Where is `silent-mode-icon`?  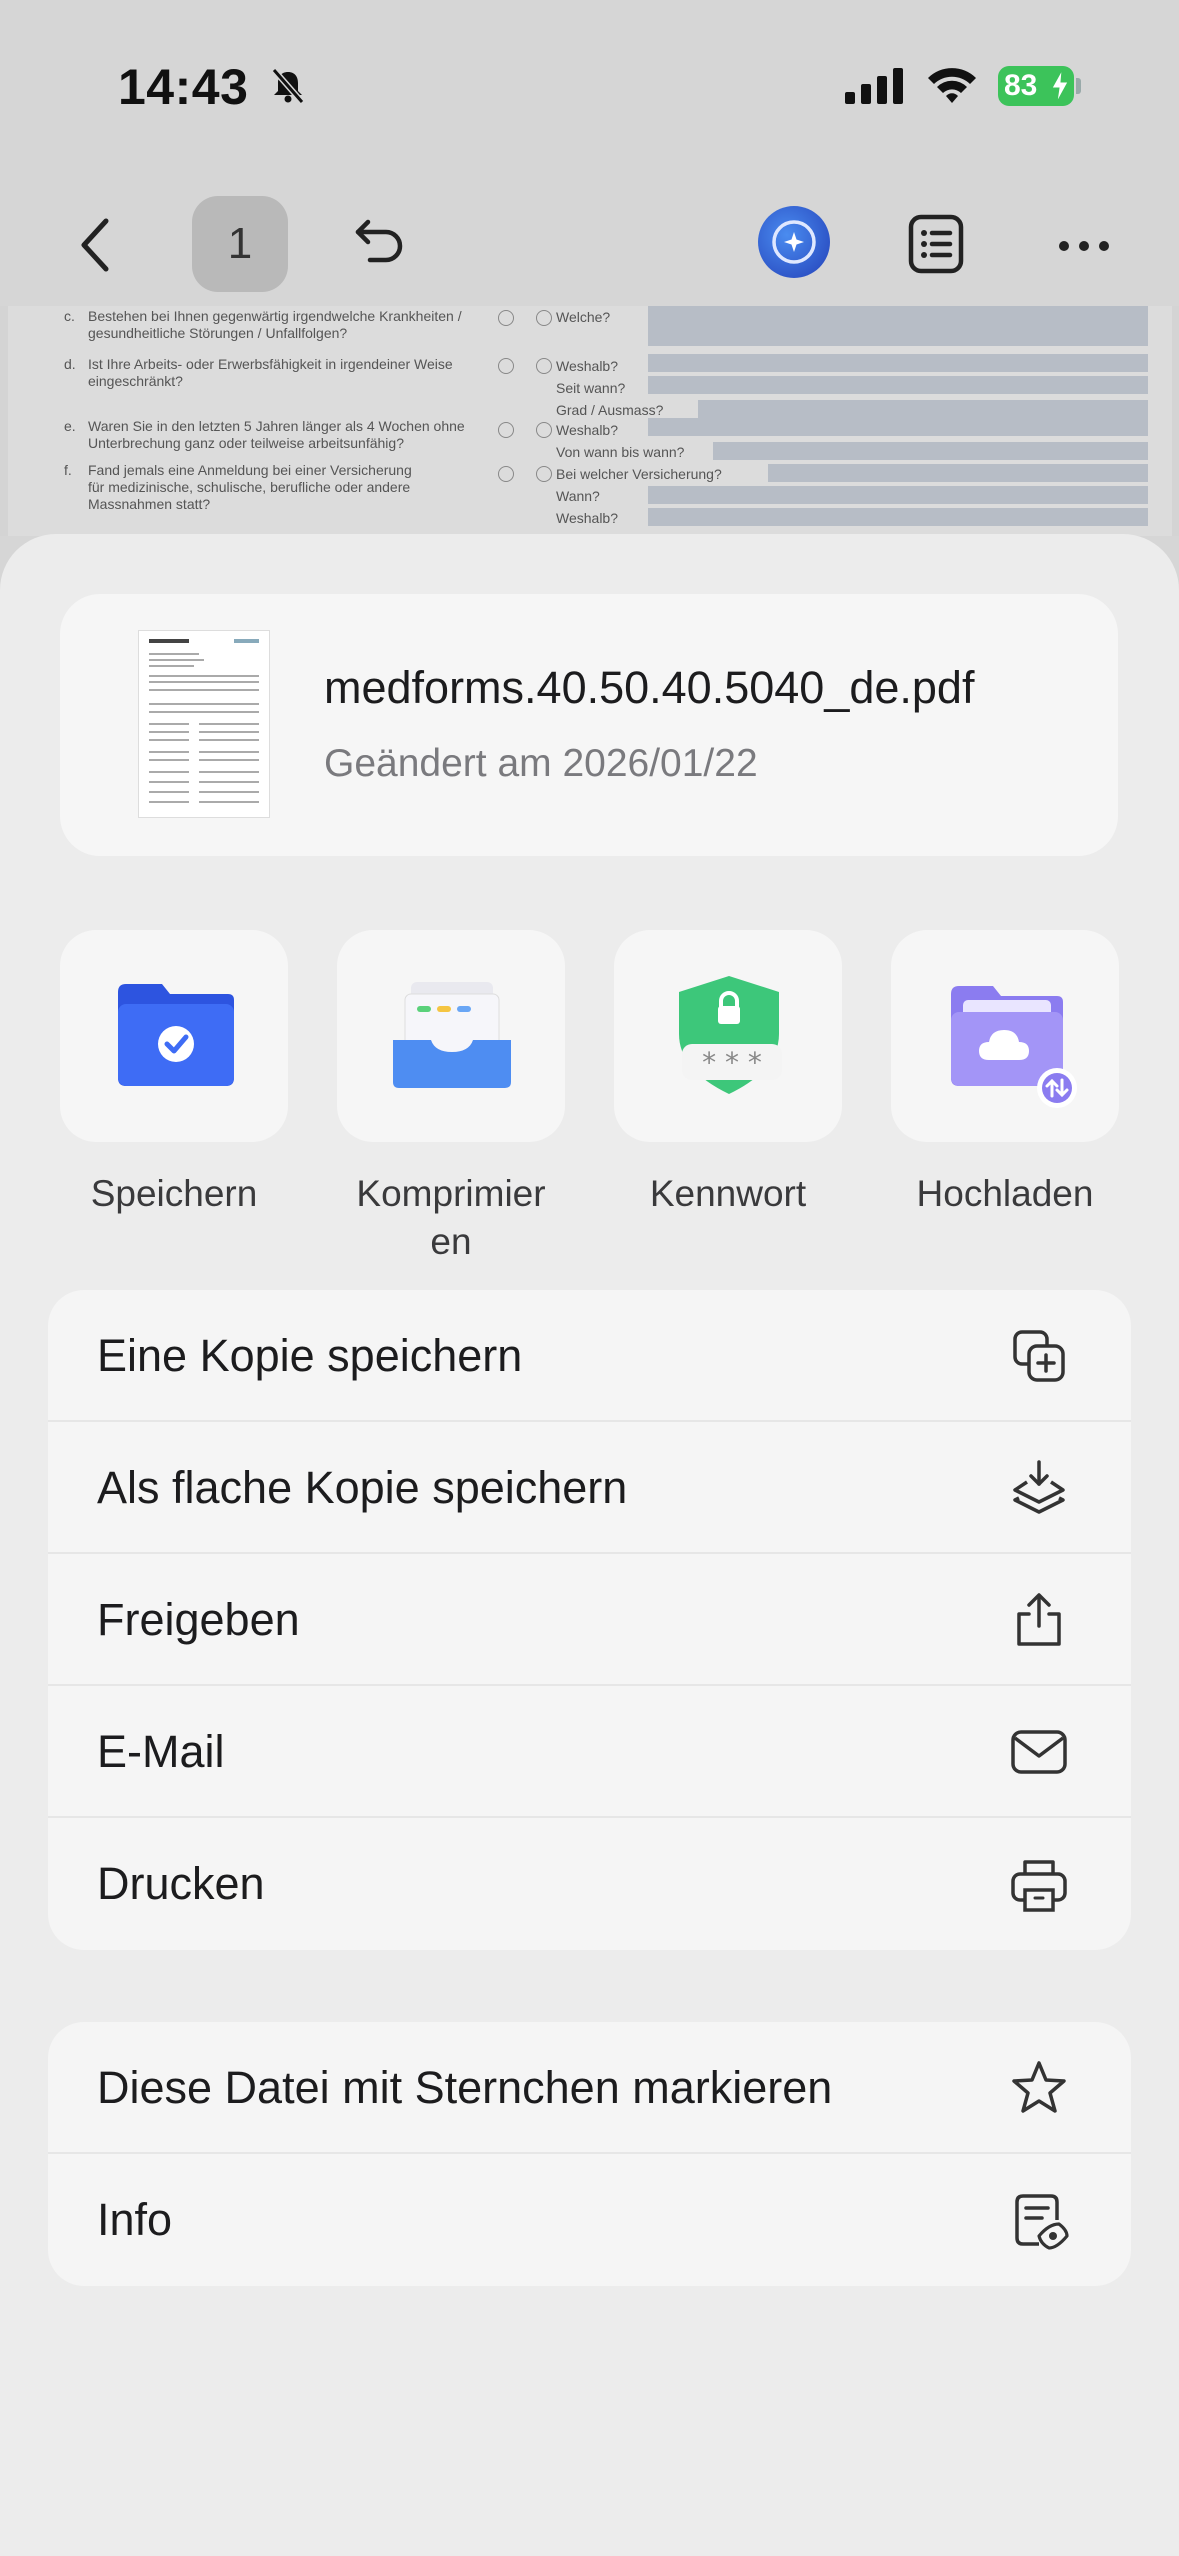 silent-mode-icon is located at coordinates (288, 86).